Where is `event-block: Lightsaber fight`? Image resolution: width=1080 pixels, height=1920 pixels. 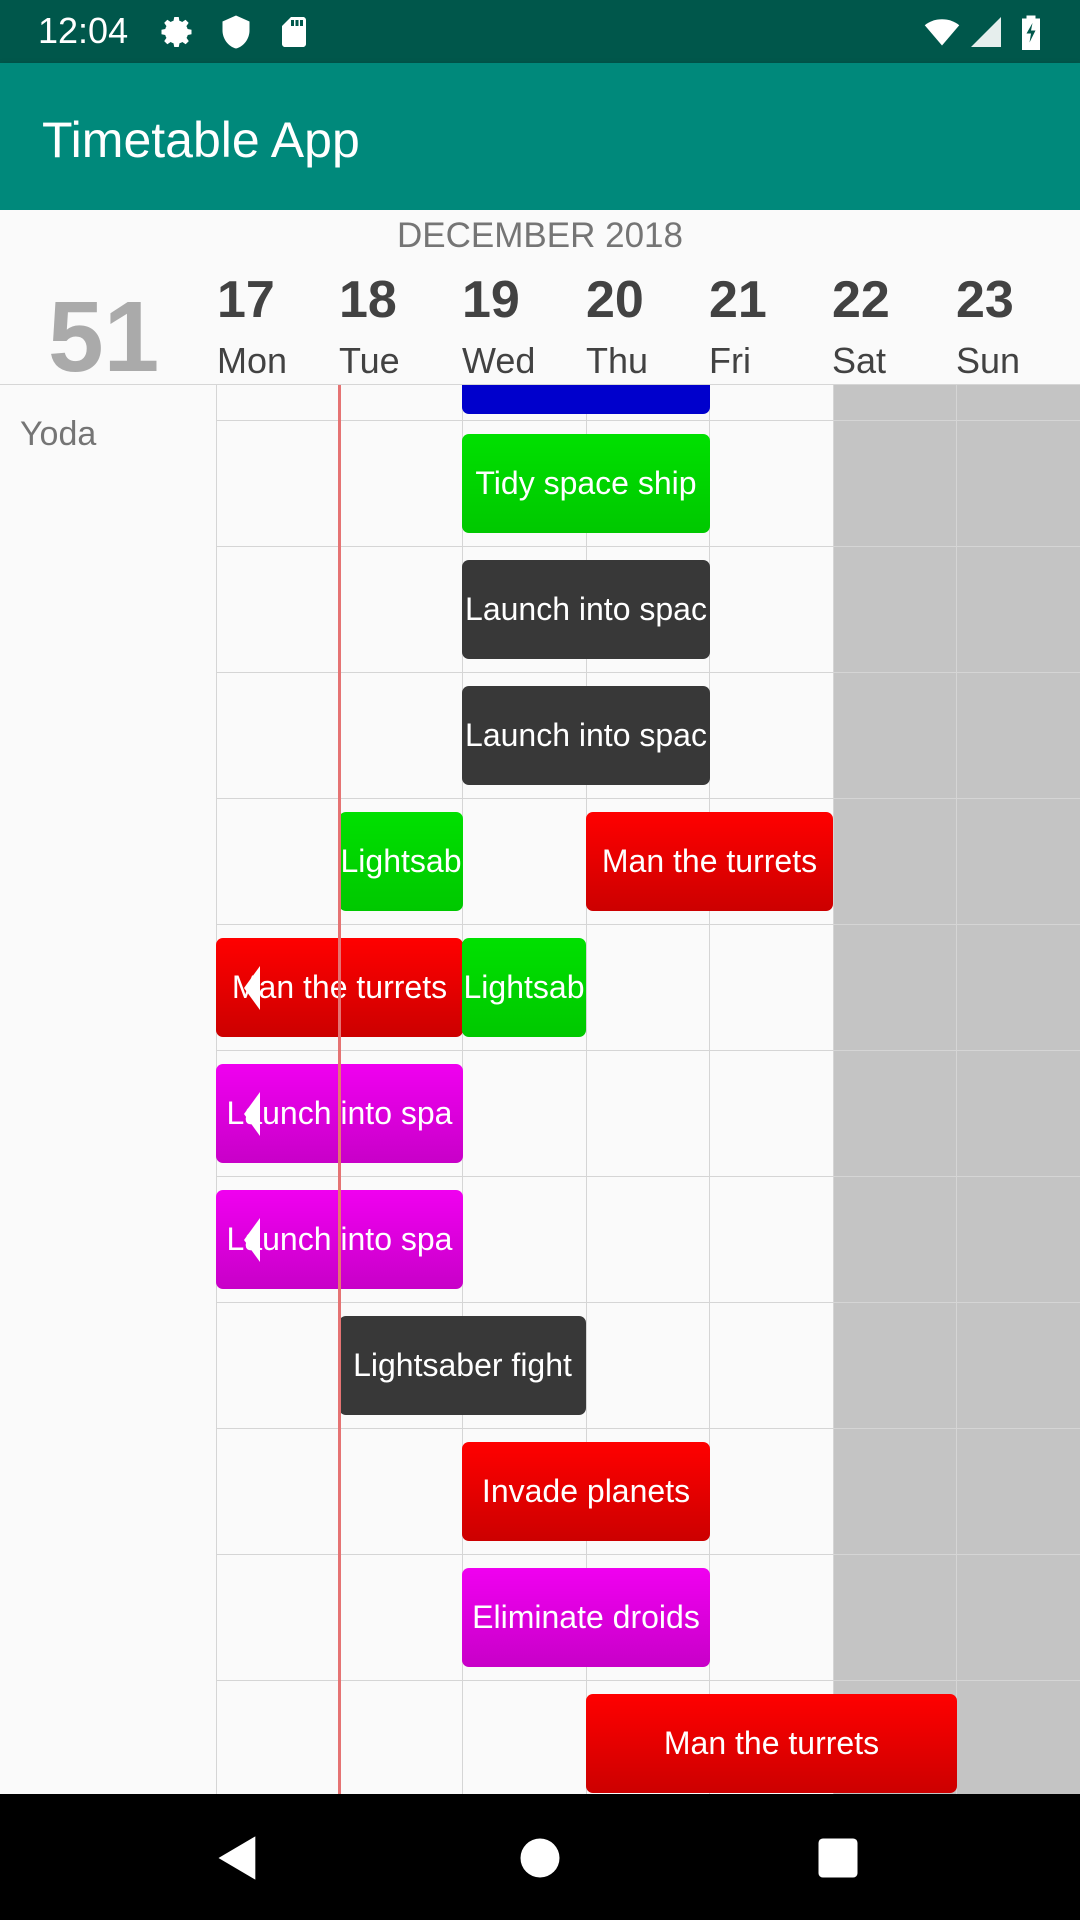
event-block: Lightsaber fight is located at coordinates (462, 1365).